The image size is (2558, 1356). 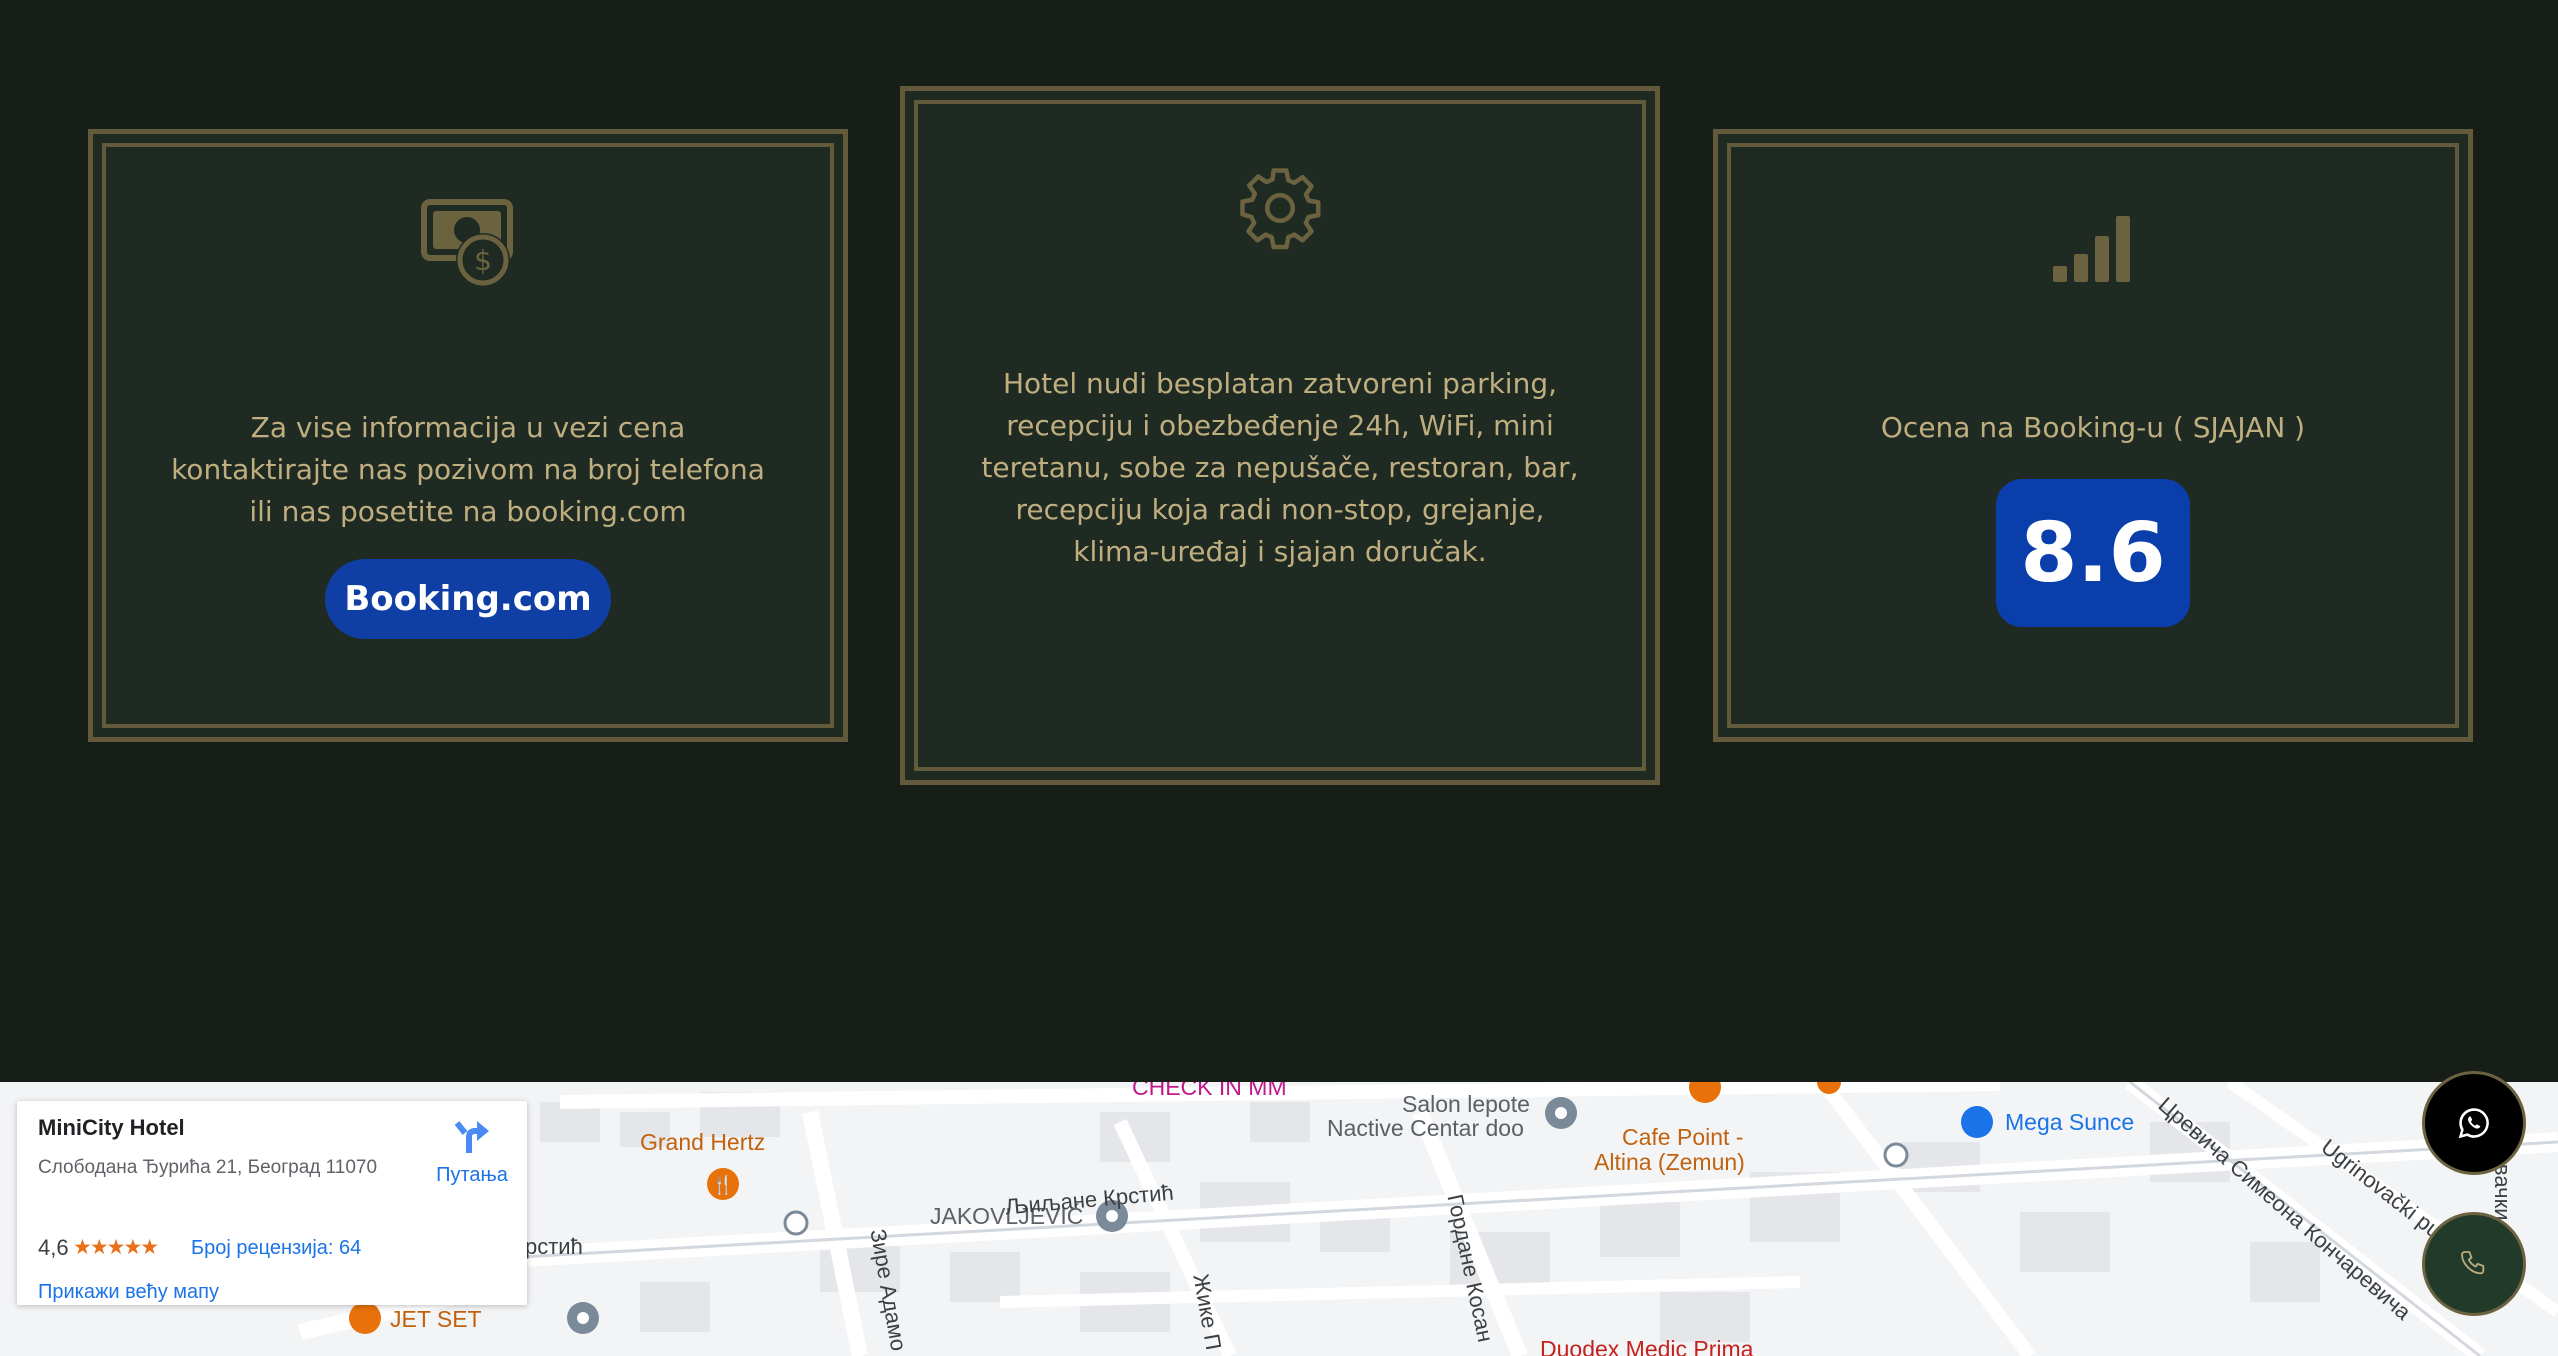 I want to click on rating-card: Ocena na Booking-u ( SJAJAN ) 8.6, so click(x=2093, y=435).